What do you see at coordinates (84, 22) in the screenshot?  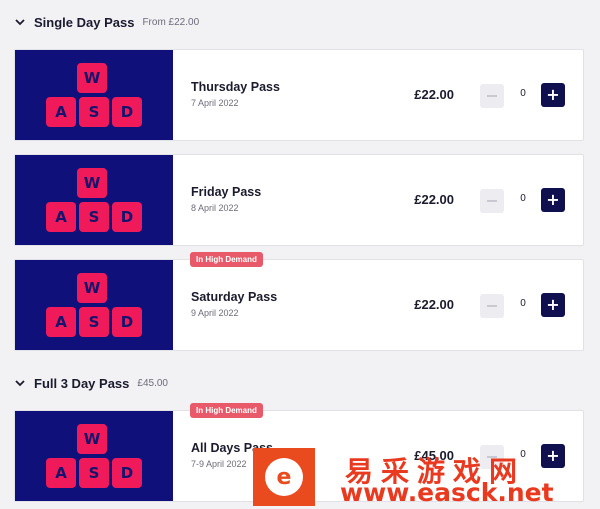 I see `section-title: Single Day Pass` at bounding box center [84, 22].